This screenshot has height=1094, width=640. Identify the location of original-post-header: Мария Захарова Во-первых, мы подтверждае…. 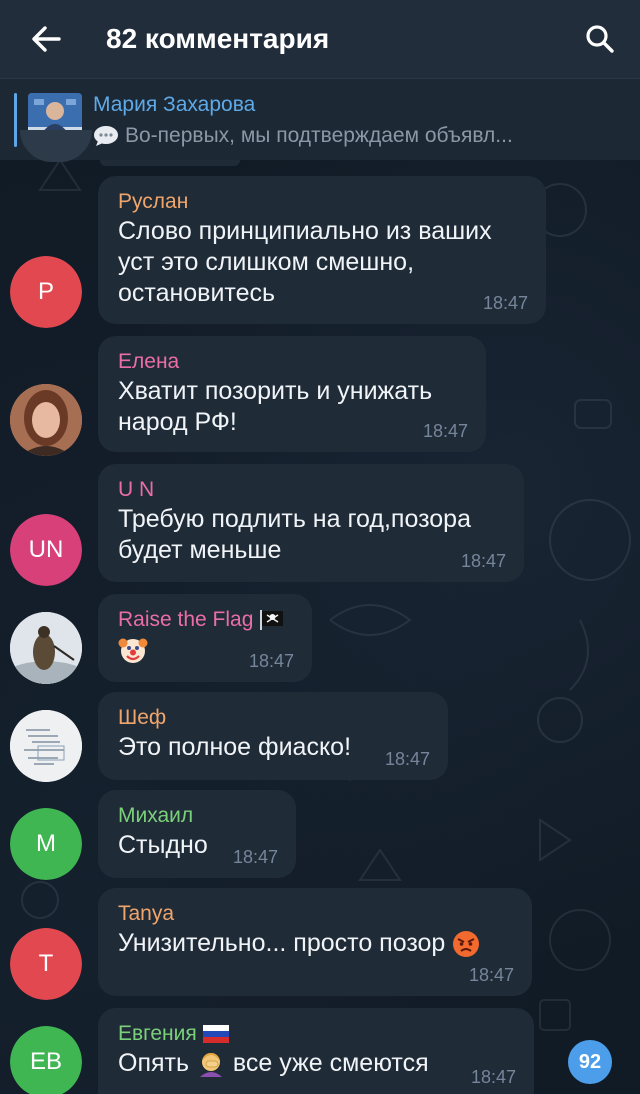
(320, 119).